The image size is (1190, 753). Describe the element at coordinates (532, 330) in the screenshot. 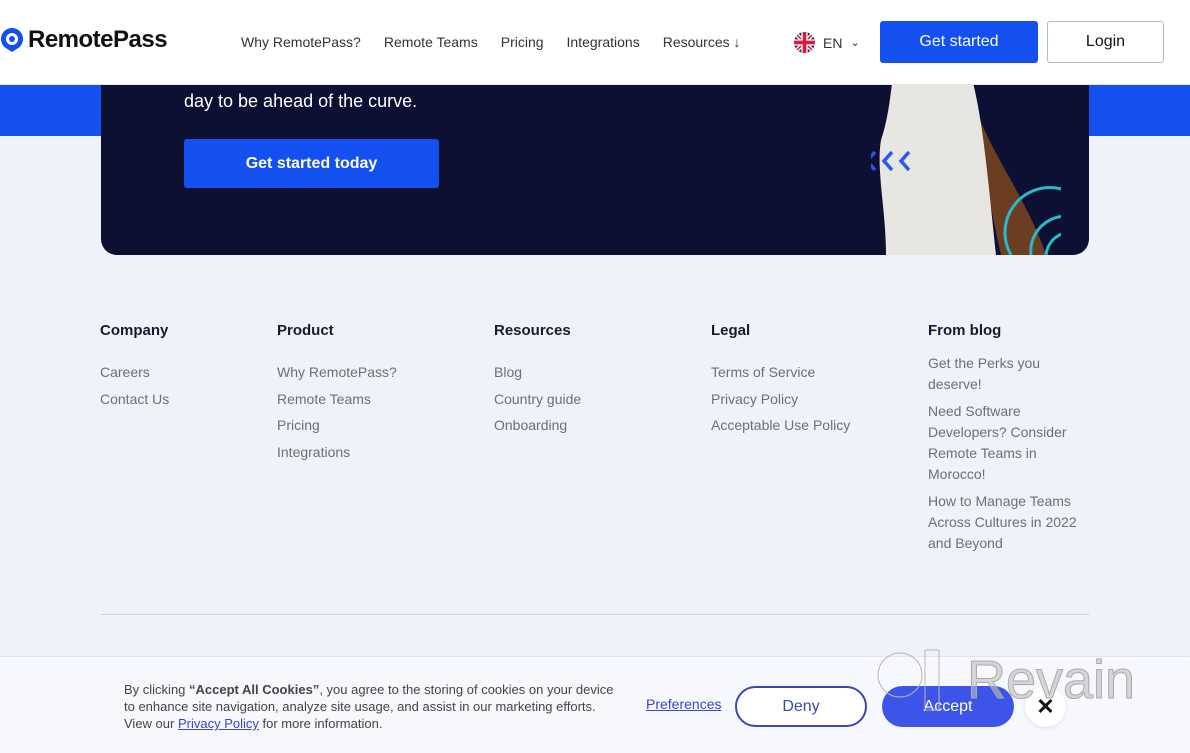

I see `footer-heading: Resources` at that location.